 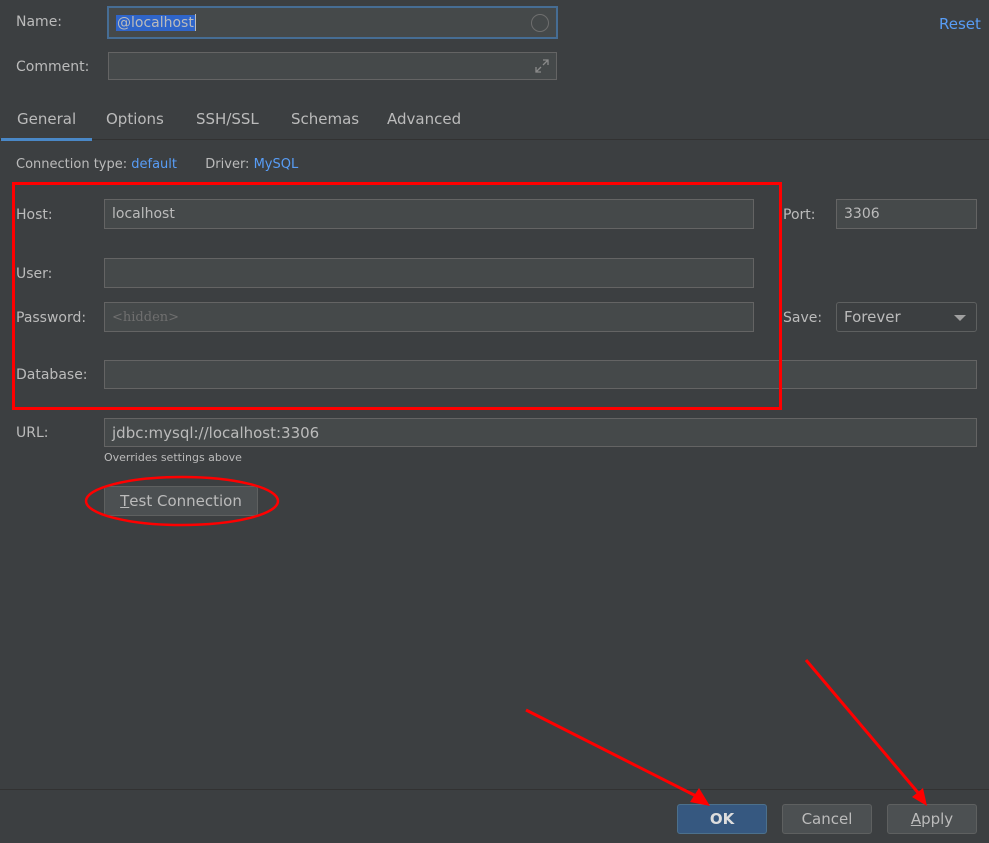 I want to click on arrow-ok-annotation, so click(x=613, y=754).